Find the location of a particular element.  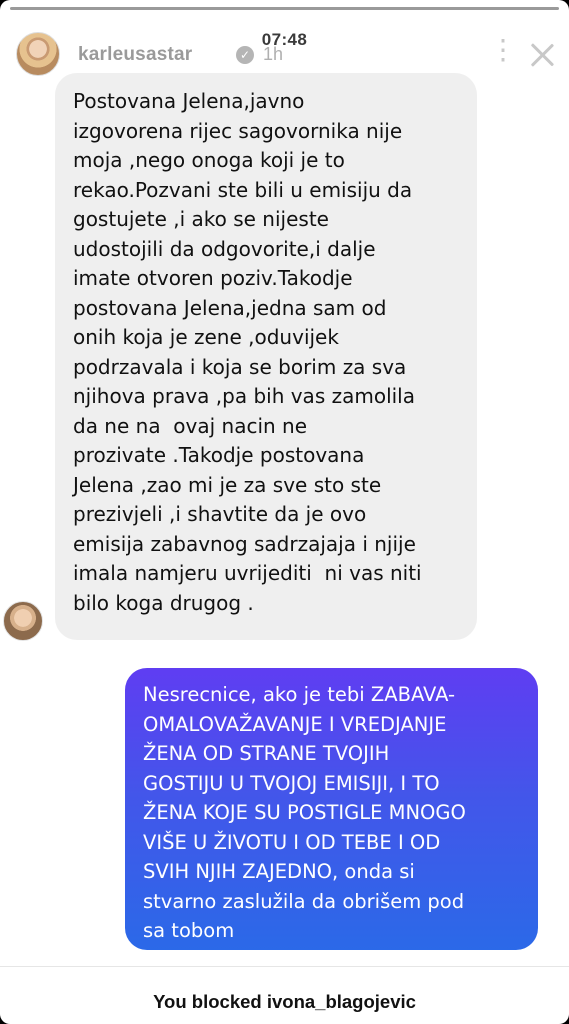

story-progress-bar is located at coordinates (284, 8).